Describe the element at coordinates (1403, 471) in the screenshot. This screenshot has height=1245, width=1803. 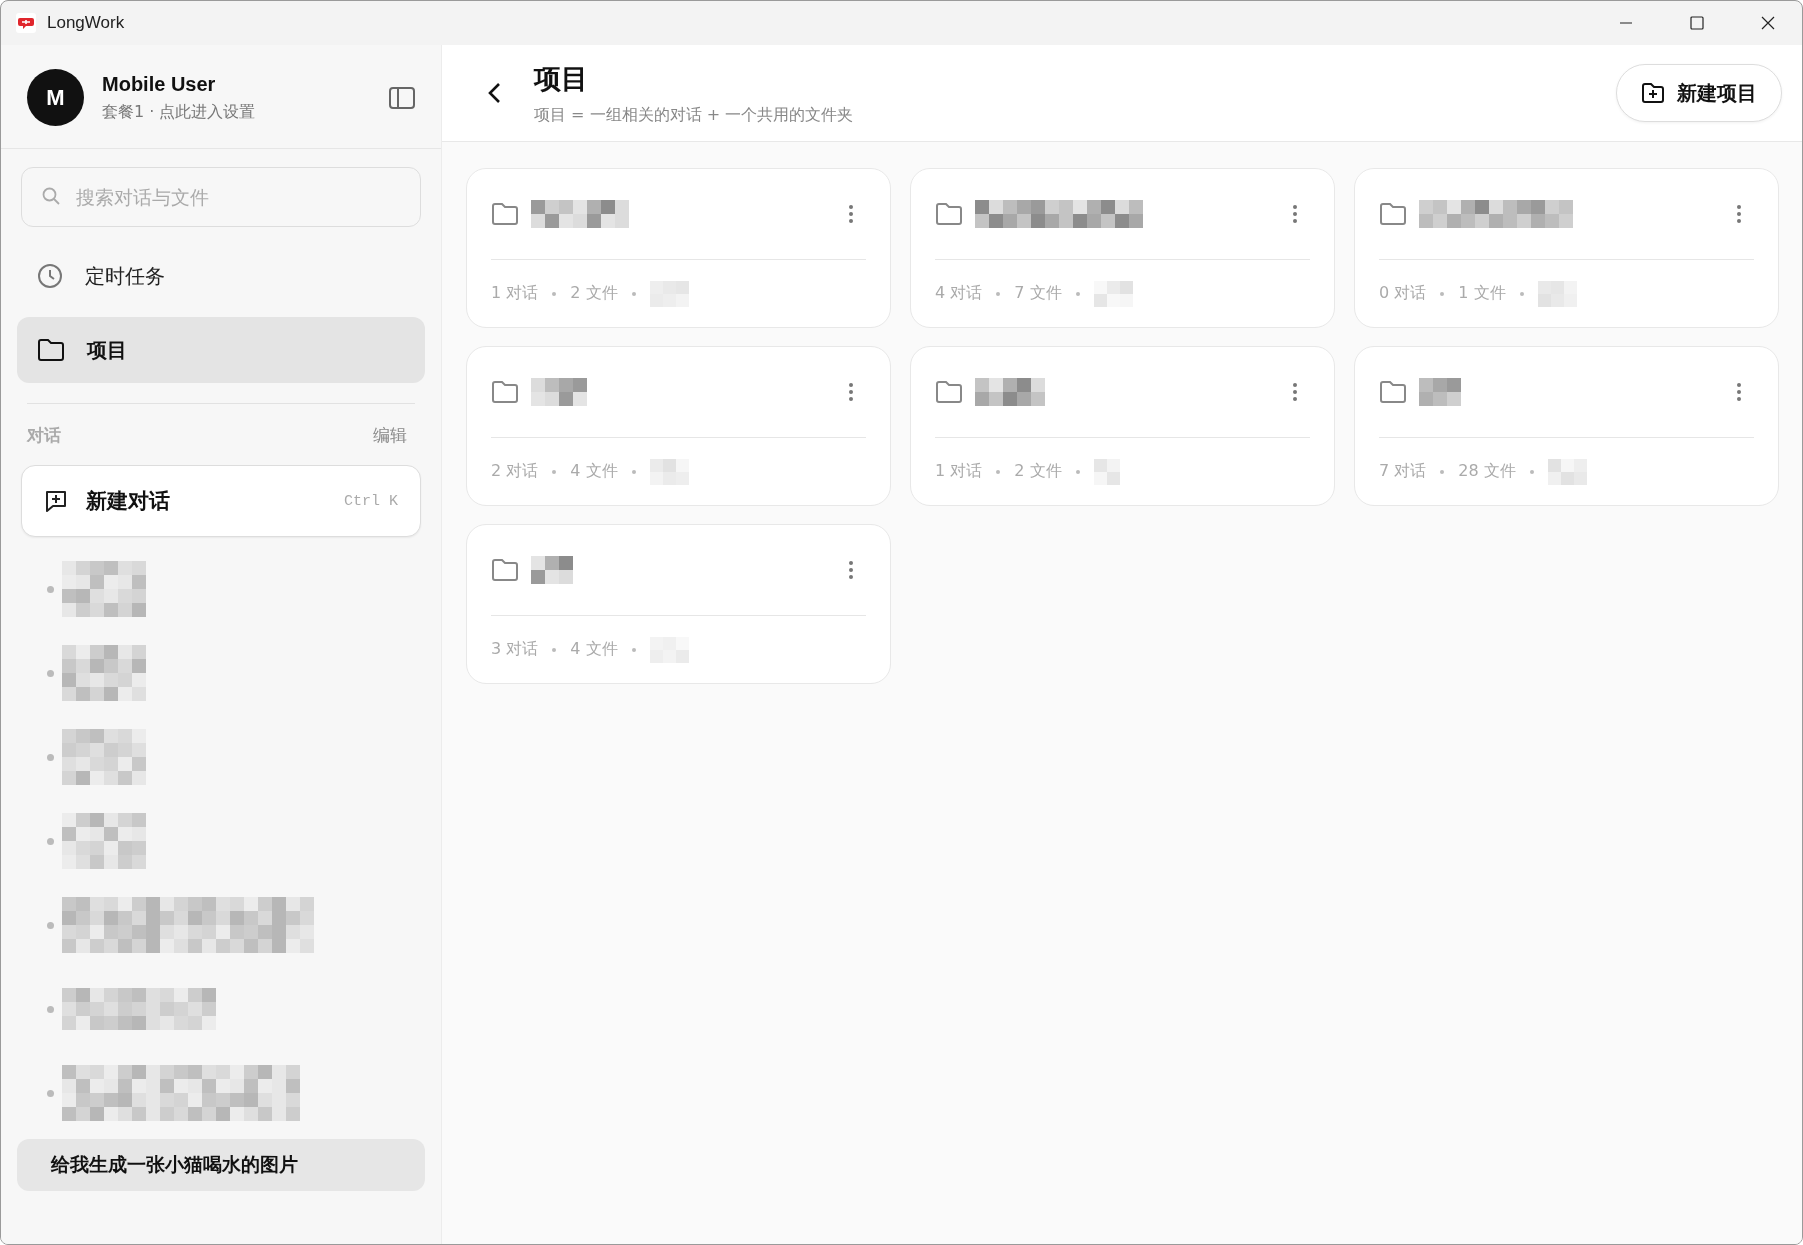
I see `chat-count: 7 对话` at that location.